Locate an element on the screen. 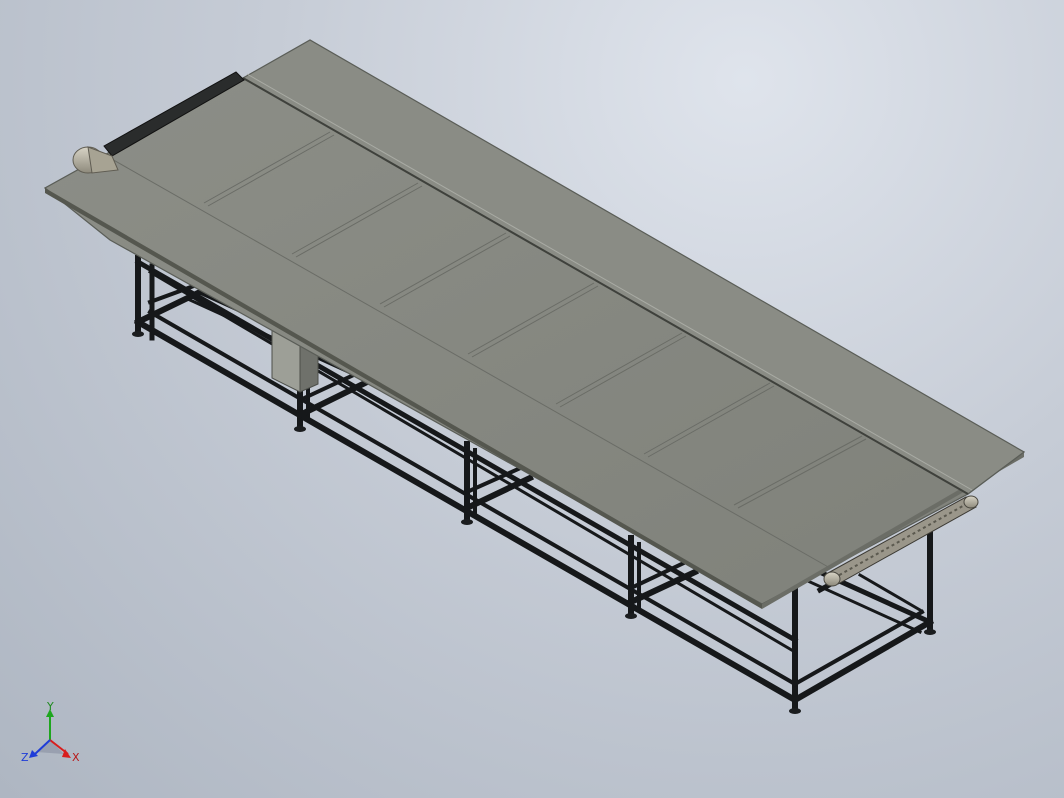 The image size is (1064, 798). y-axis-label: Y is located at coordinates (50, 706).